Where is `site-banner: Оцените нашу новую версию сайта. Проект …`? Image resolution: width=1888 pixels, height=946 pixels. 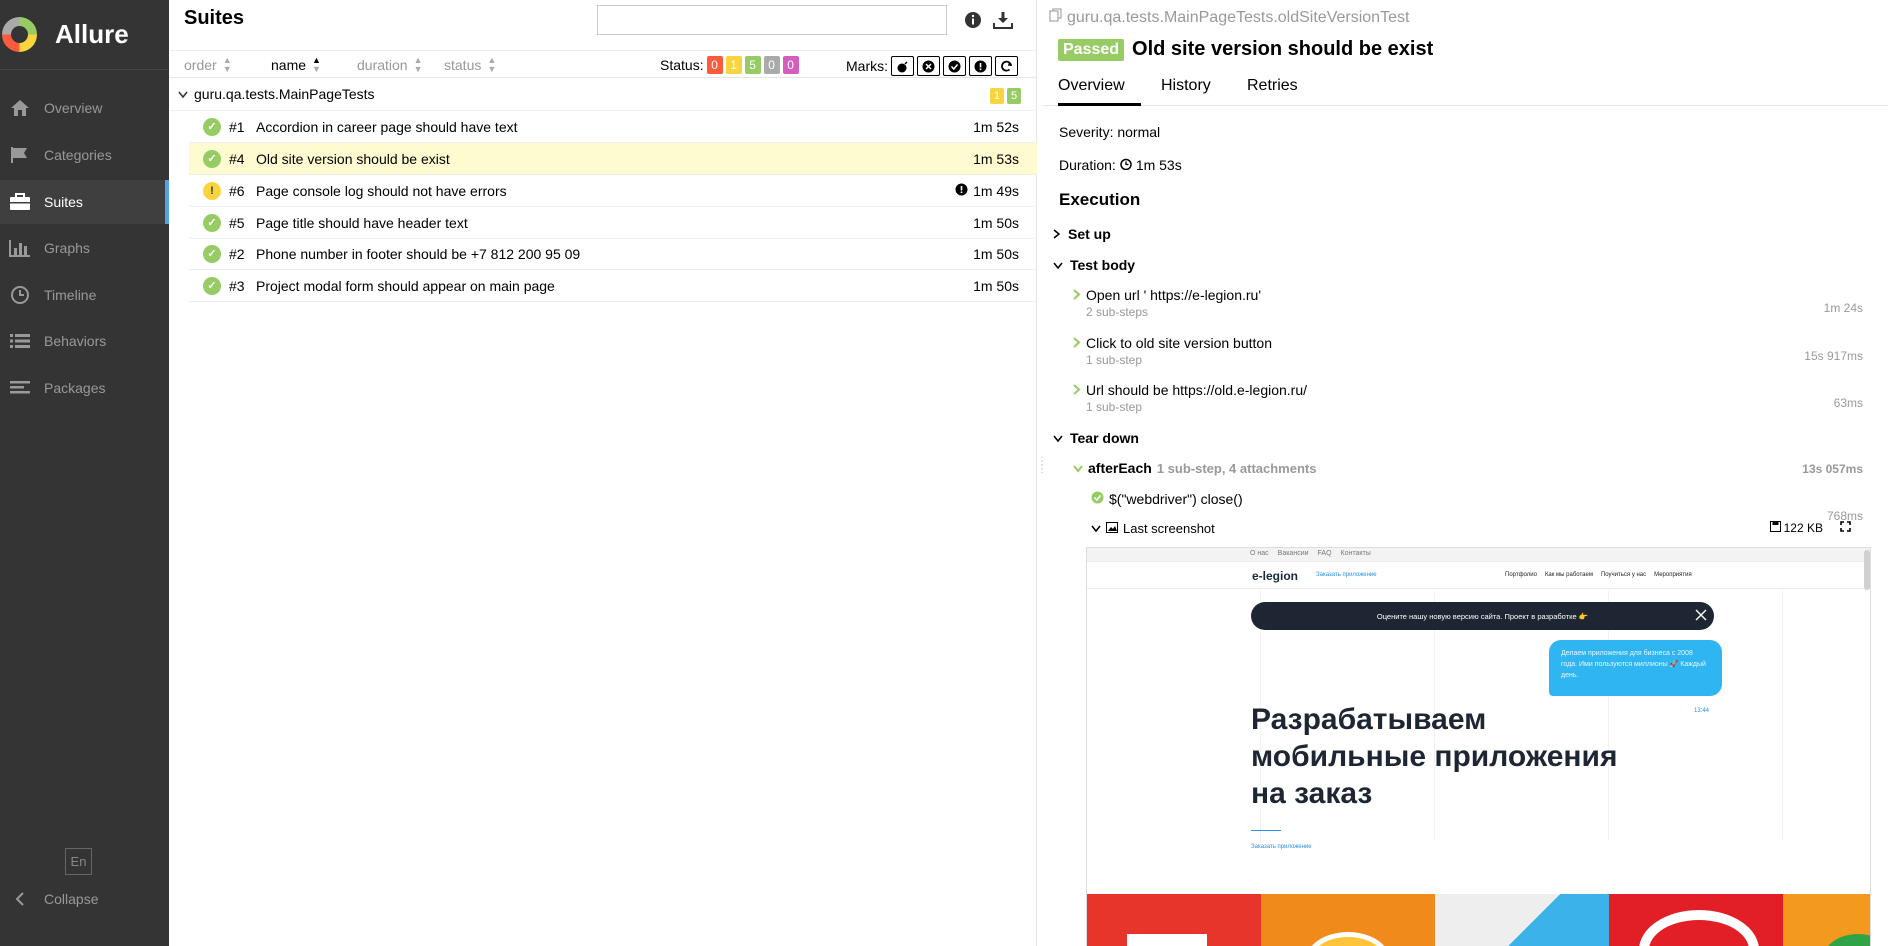
site-banner: Оцените нашу новую версию сайта. Проект … is located at coordinates (1482, 616).